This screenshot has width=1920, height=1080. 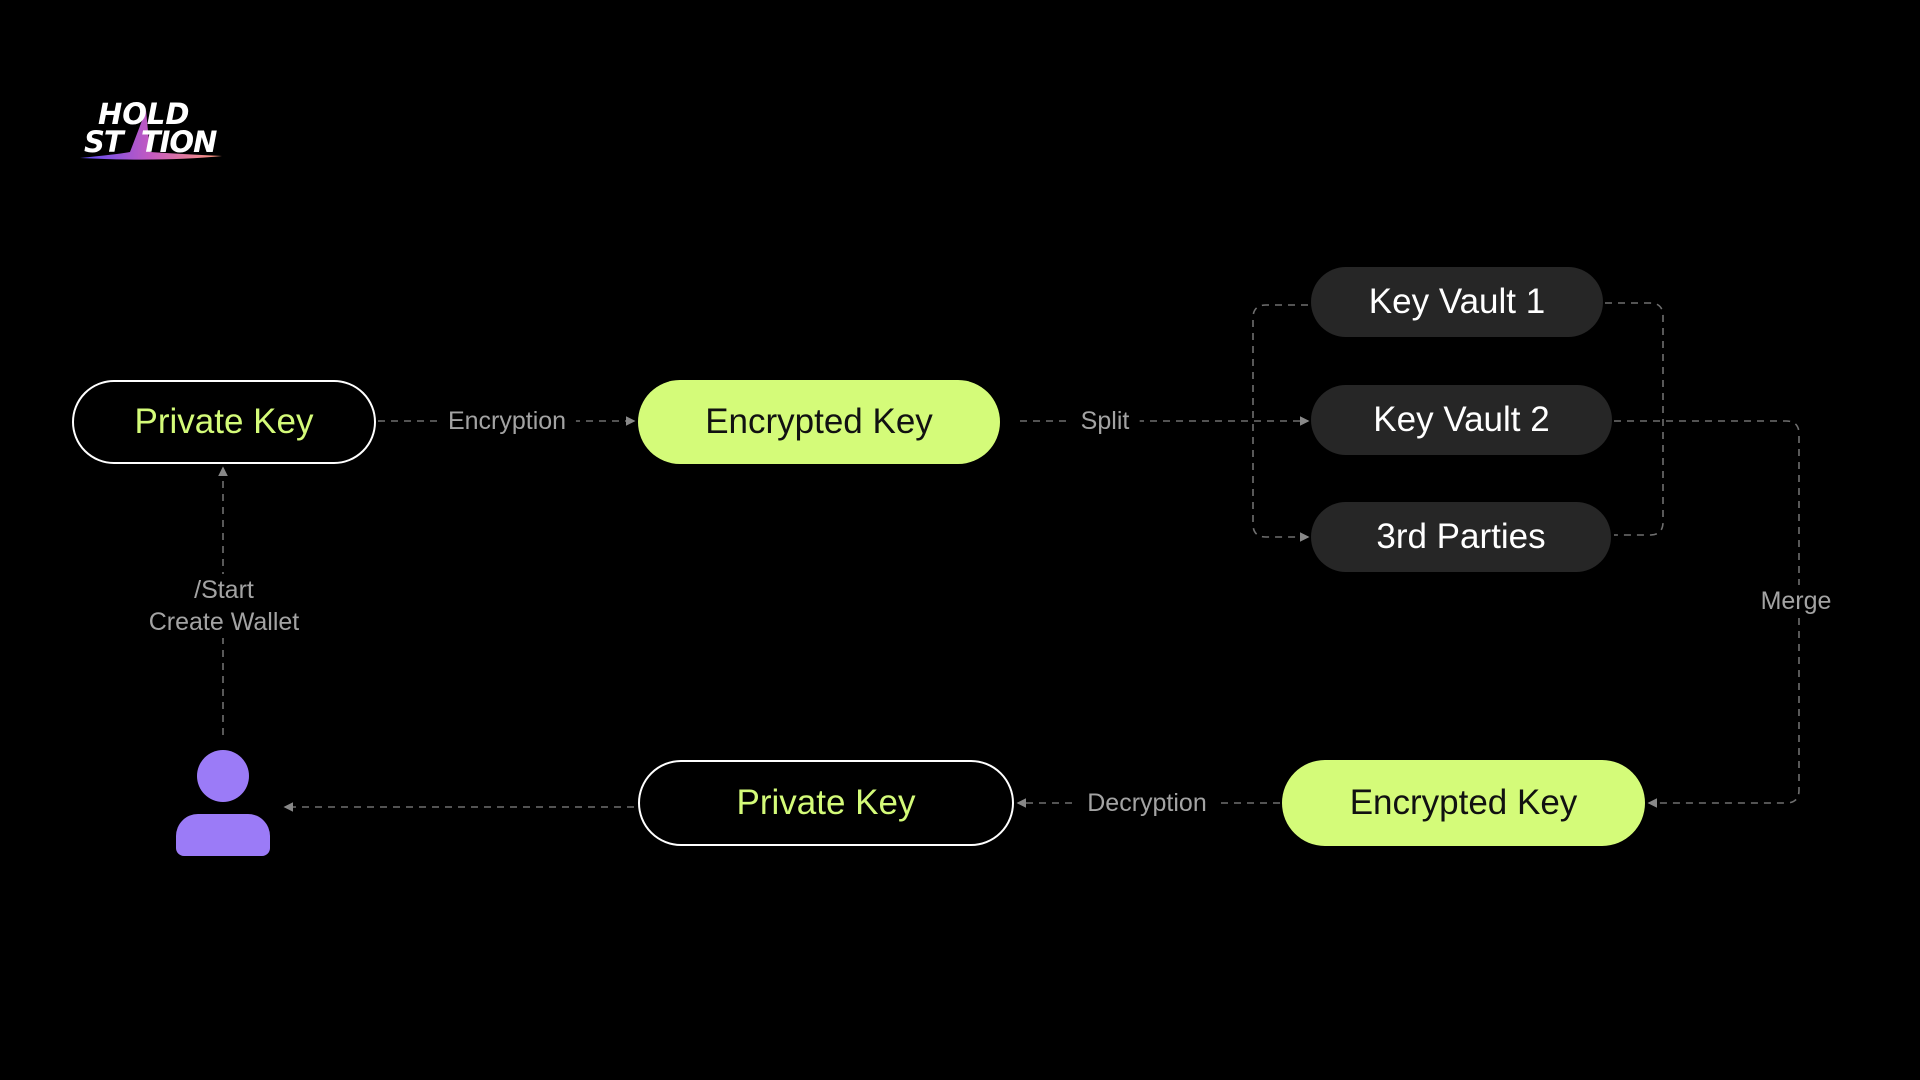 I want to click on key-vault-2-node: Key Vault 2, so click(x=1461, y=420).